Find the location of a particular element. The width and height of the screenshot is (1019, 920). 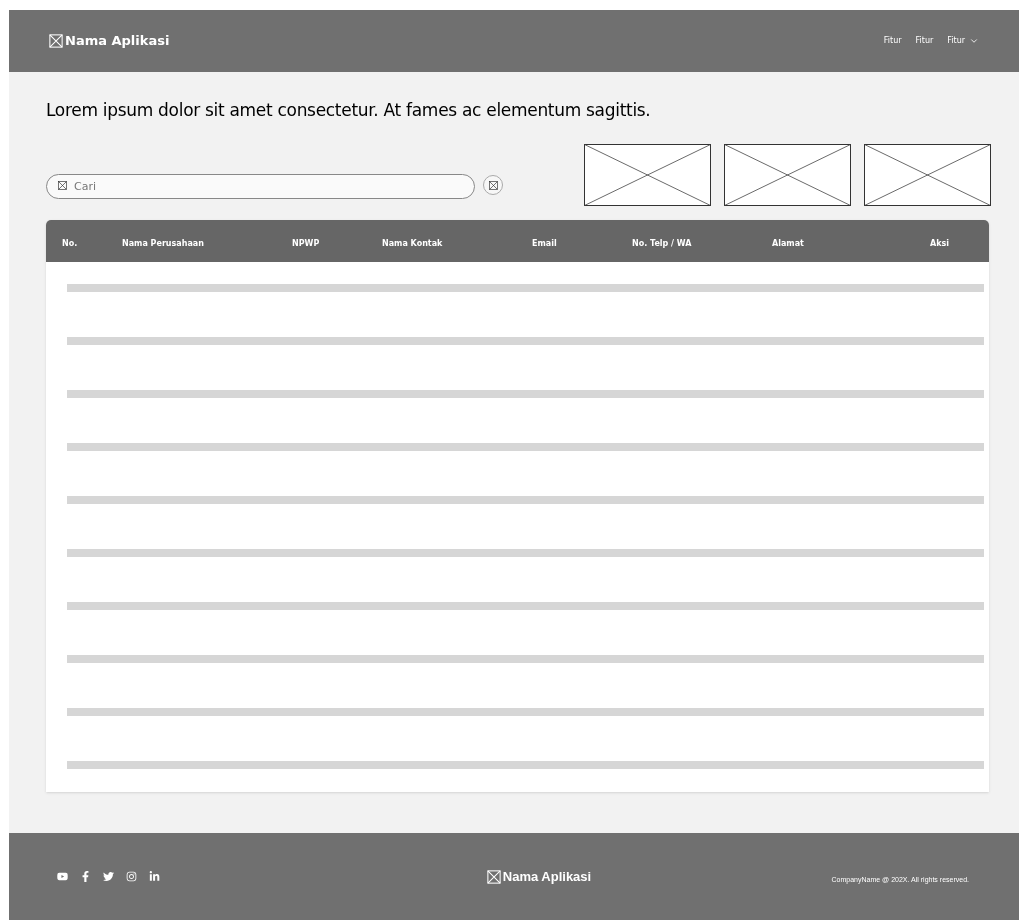

nav-dropdown: Fitur is located at coordinates (963, 41).